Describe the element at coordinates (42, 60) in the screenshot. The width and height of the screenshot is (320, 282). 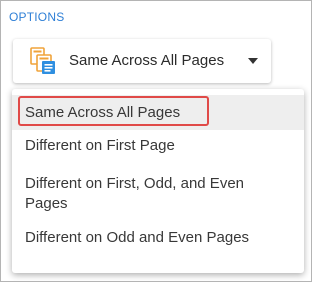
I see `pages-icon` at that location.